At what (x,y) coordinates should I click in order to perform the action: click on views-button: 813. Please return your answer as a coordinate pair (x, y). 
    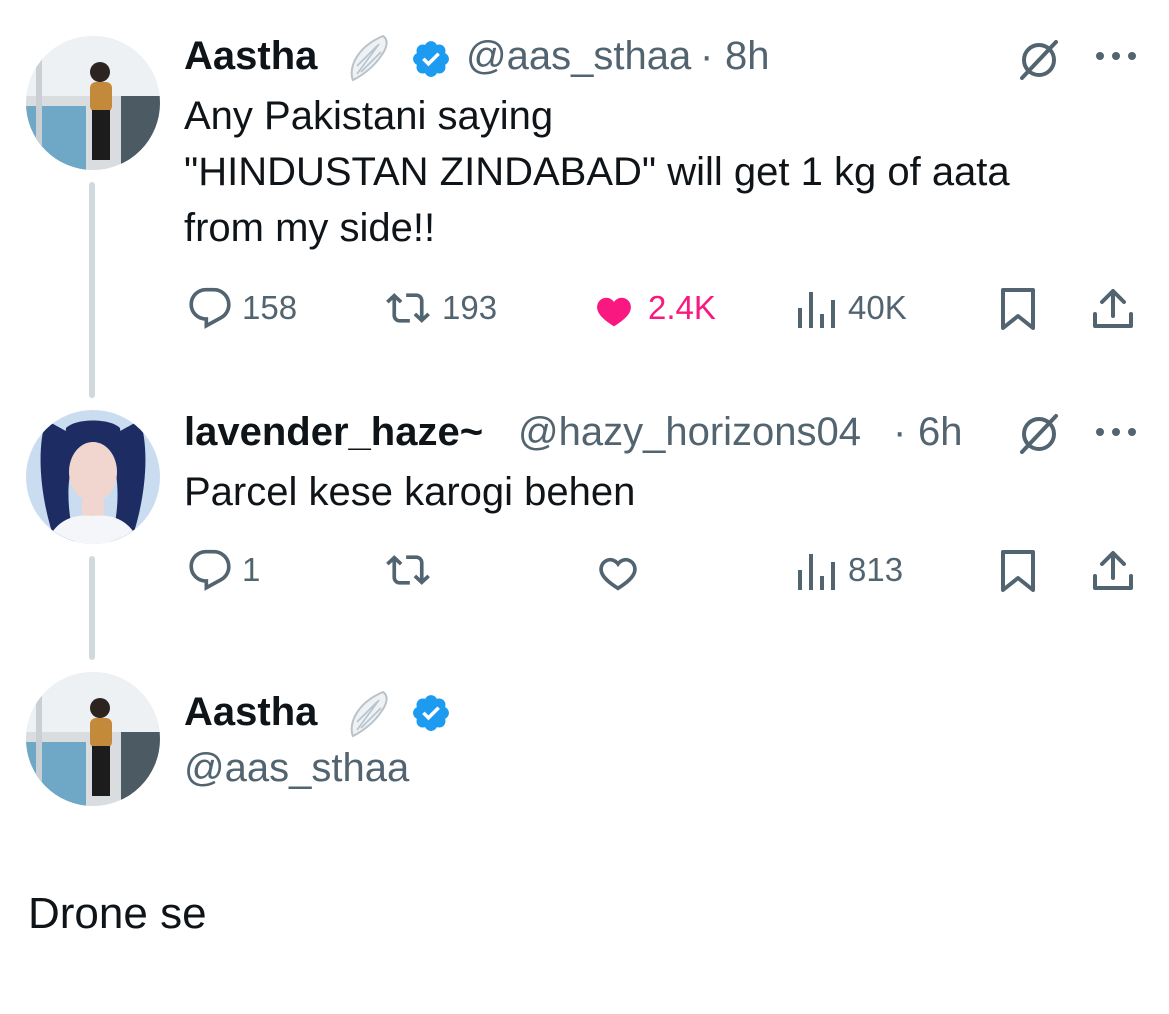
    Looking at the image, I should click on (849, 570).